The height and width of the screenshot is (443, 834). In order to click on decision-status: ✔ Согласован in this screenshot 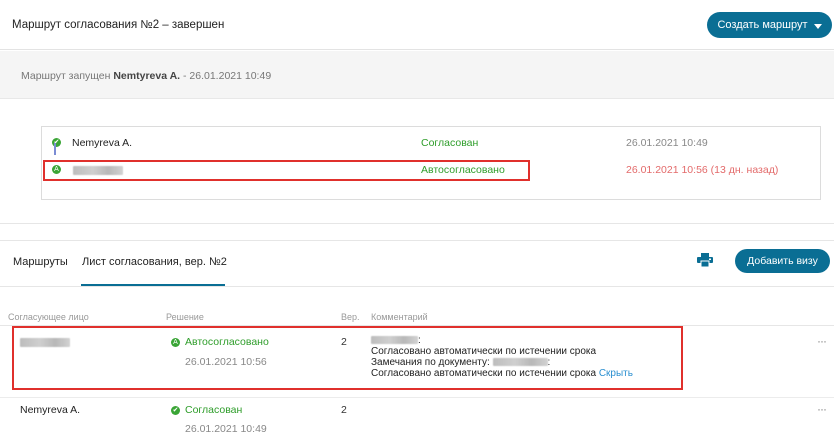, I will do `click(206, 410)`.